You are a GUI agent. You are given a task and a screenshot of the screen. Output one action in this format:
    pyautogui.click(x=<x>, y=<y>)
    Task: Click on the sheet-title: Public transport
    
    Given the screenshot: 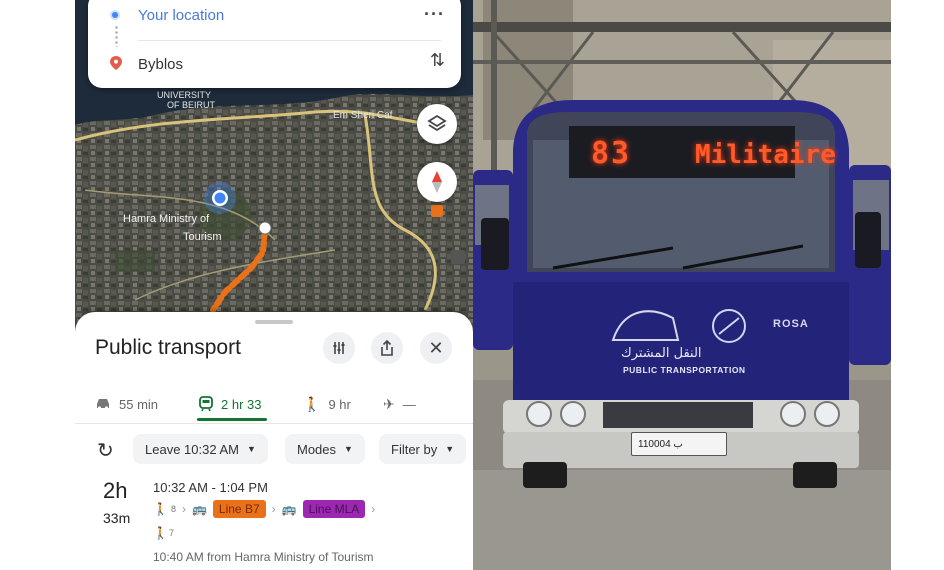 What is the action you would take?
    pyautogui.click(x=168, y=347)
    